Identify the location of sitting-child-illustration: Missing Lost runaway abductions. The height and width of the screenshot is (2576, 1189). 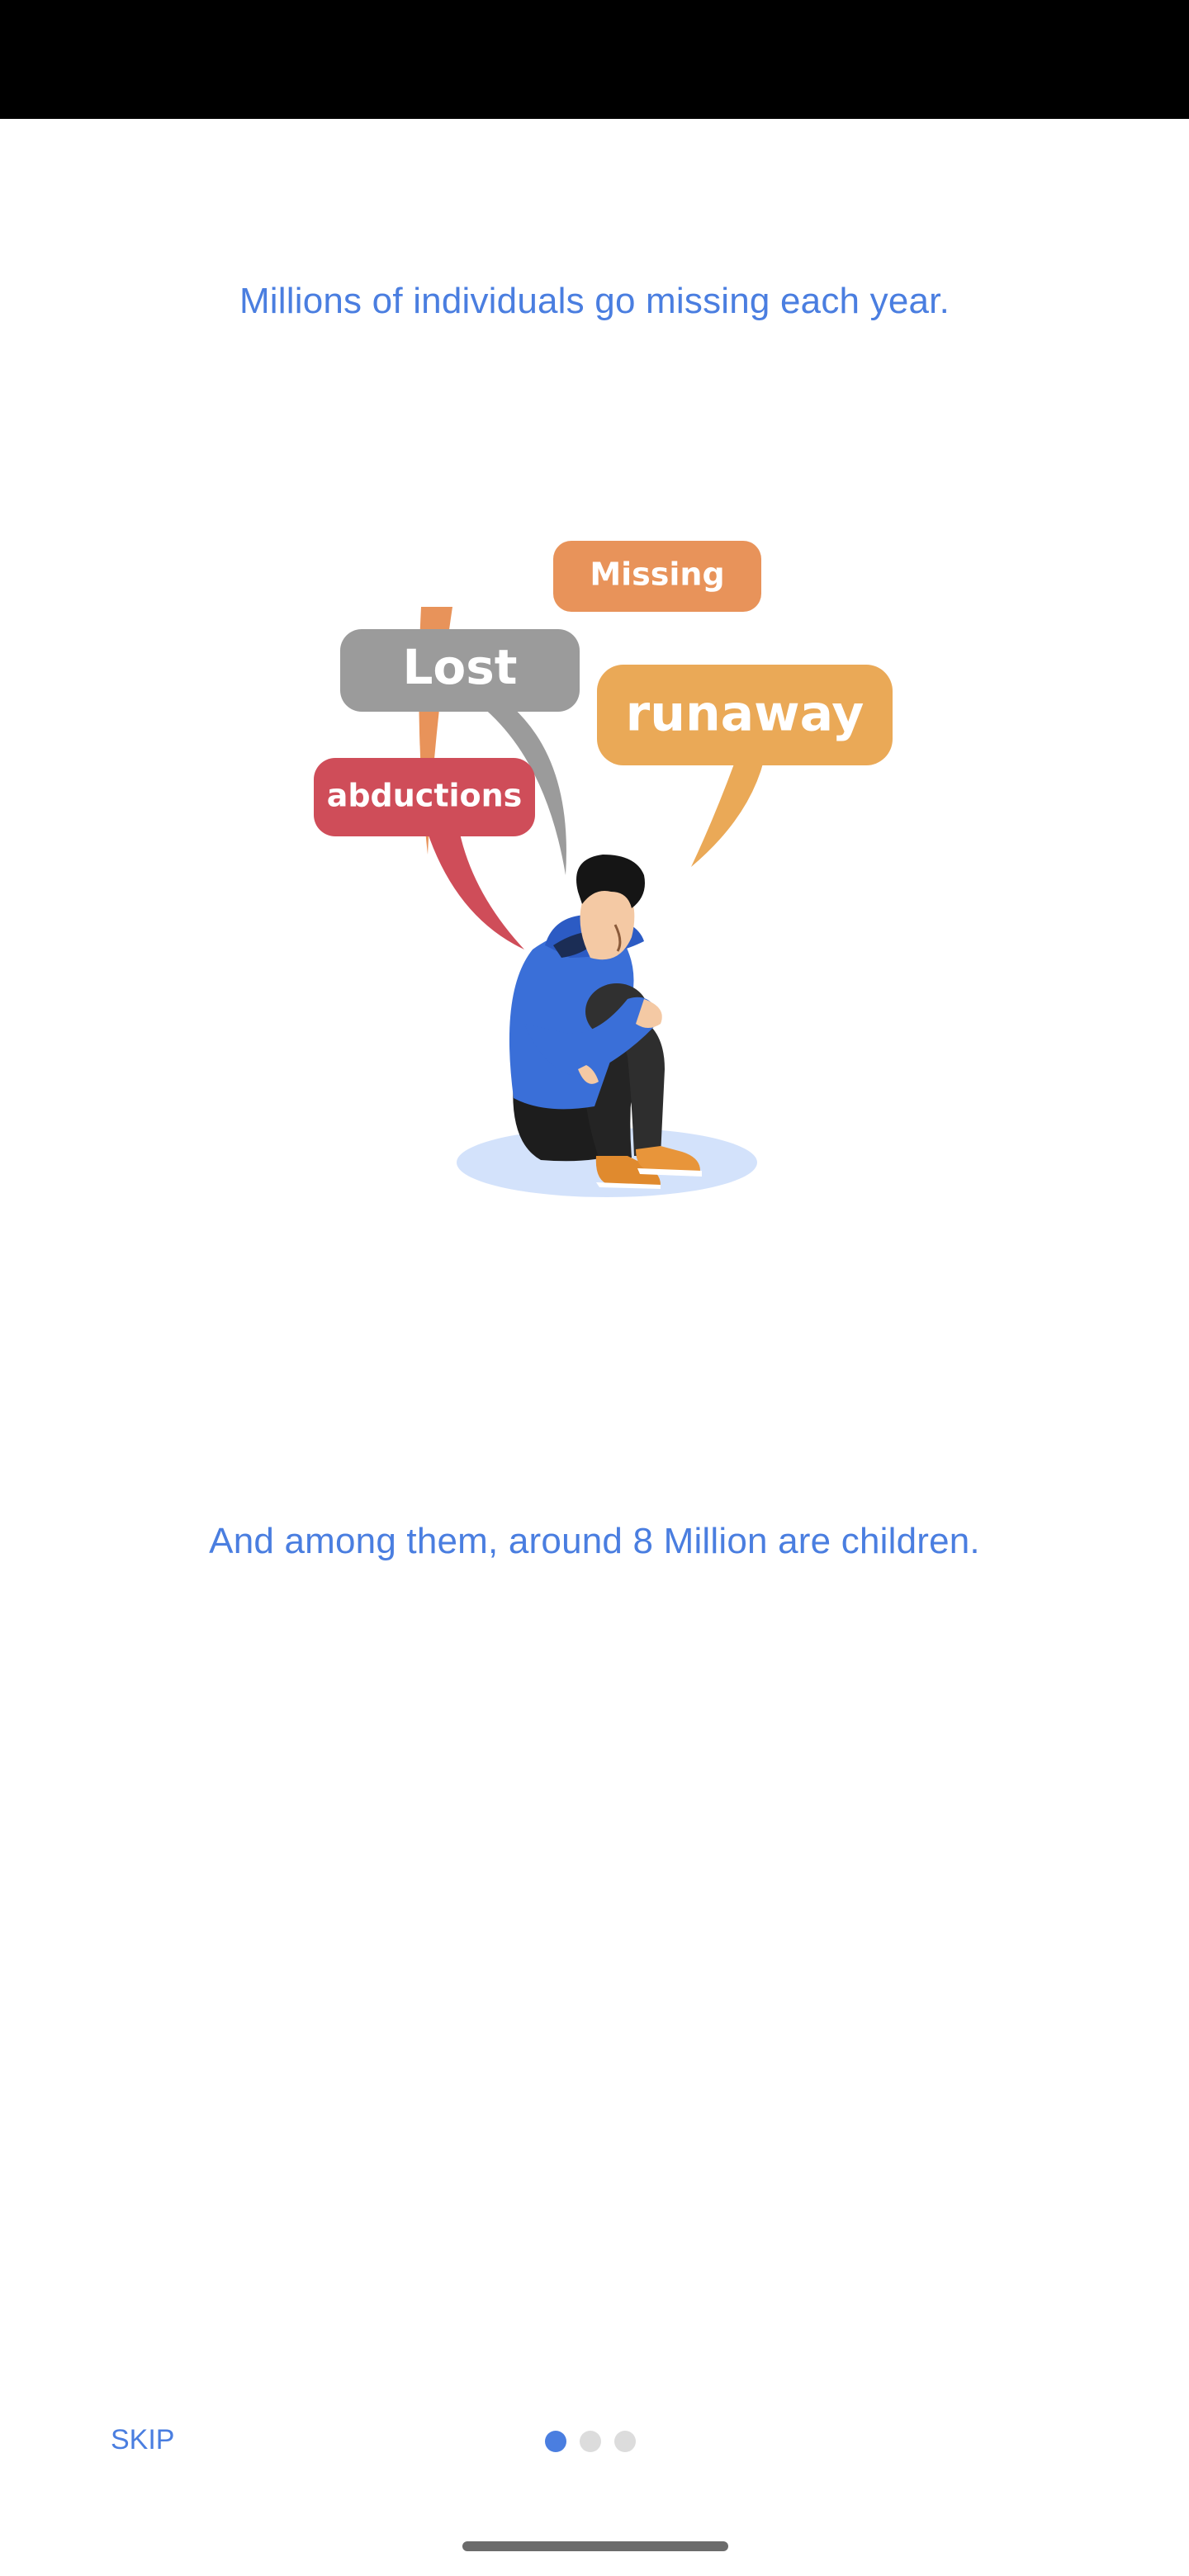
(603, 869).